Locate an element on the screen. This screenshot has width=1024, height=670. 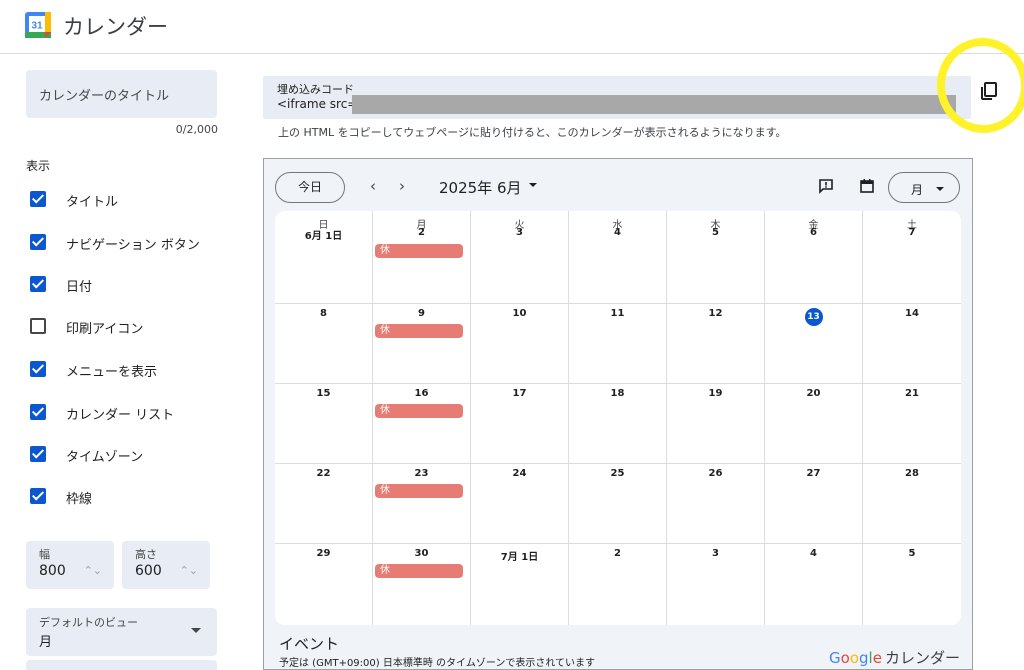
day-cell: 15 is located at coordinates (324, 424).